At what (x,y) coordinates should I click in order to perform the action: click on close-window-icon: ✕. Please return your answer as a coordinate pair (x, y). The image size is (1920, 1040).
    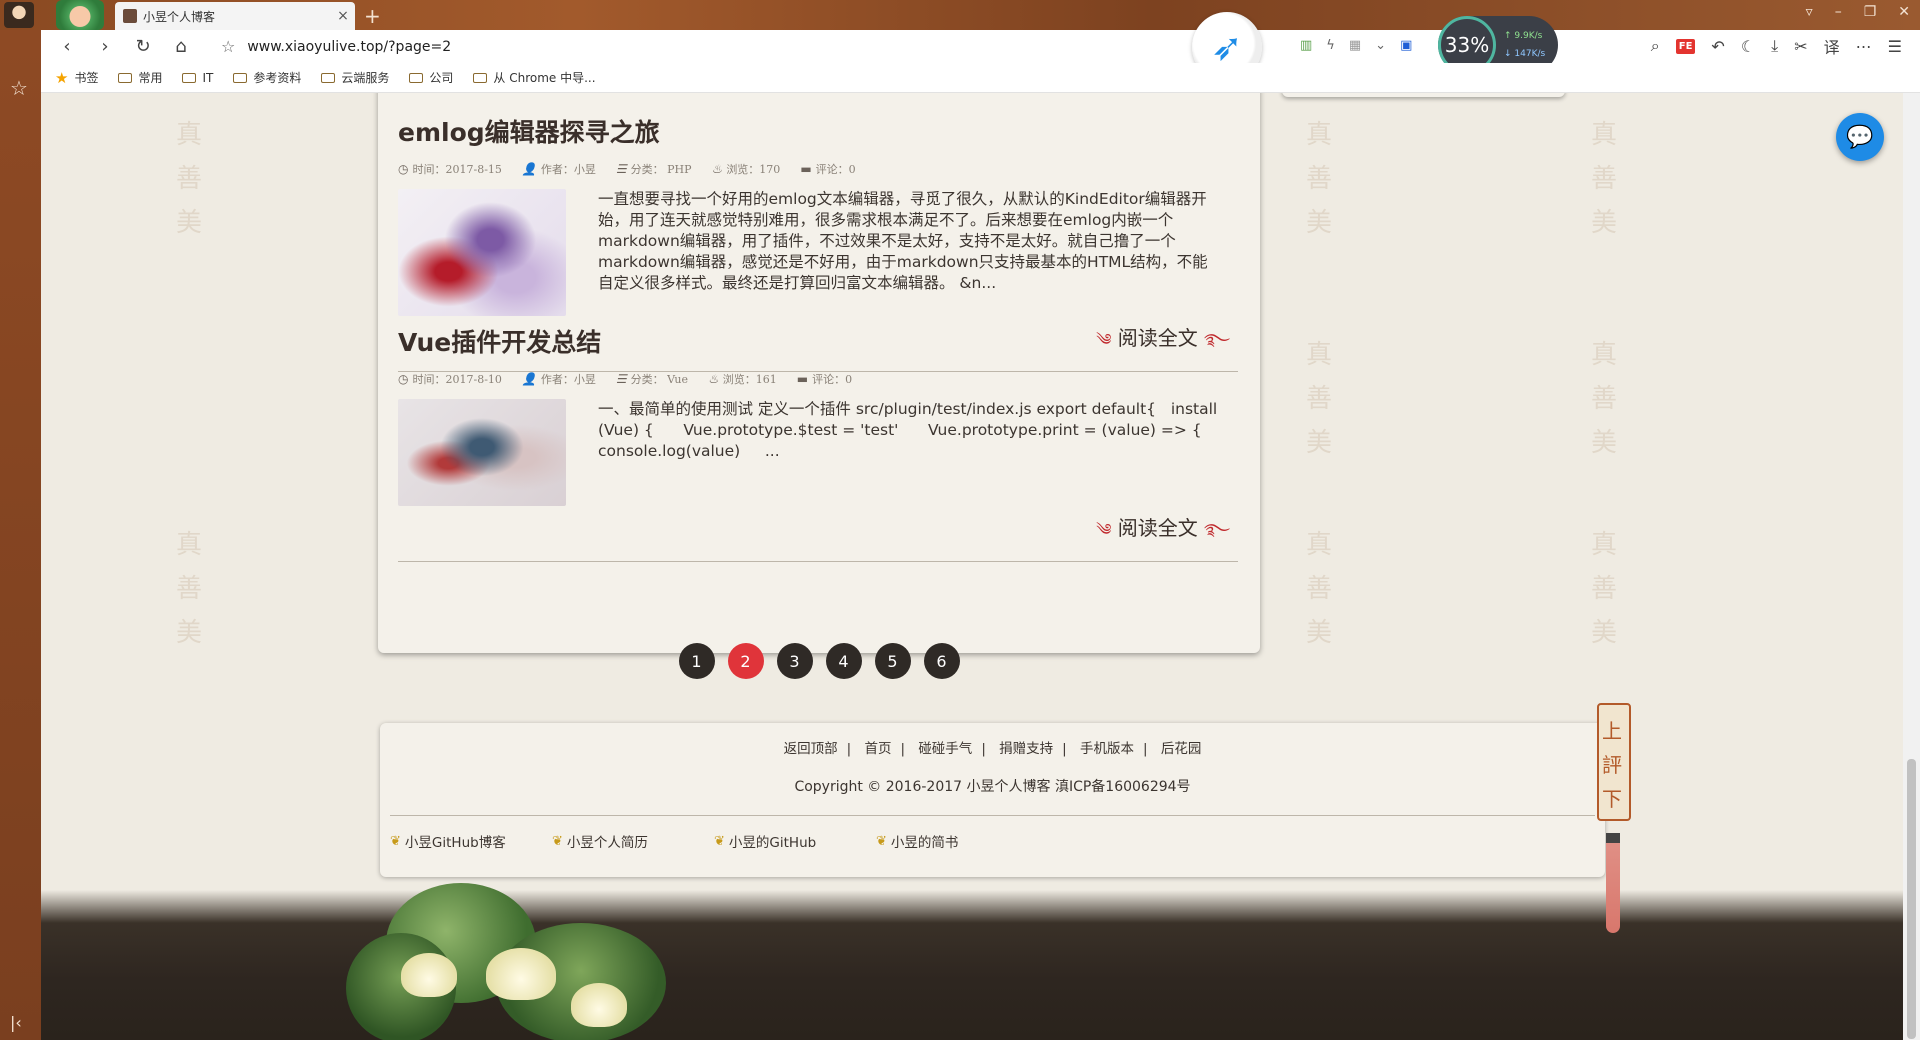
    Looking at the image, I should click on (1904, 12).